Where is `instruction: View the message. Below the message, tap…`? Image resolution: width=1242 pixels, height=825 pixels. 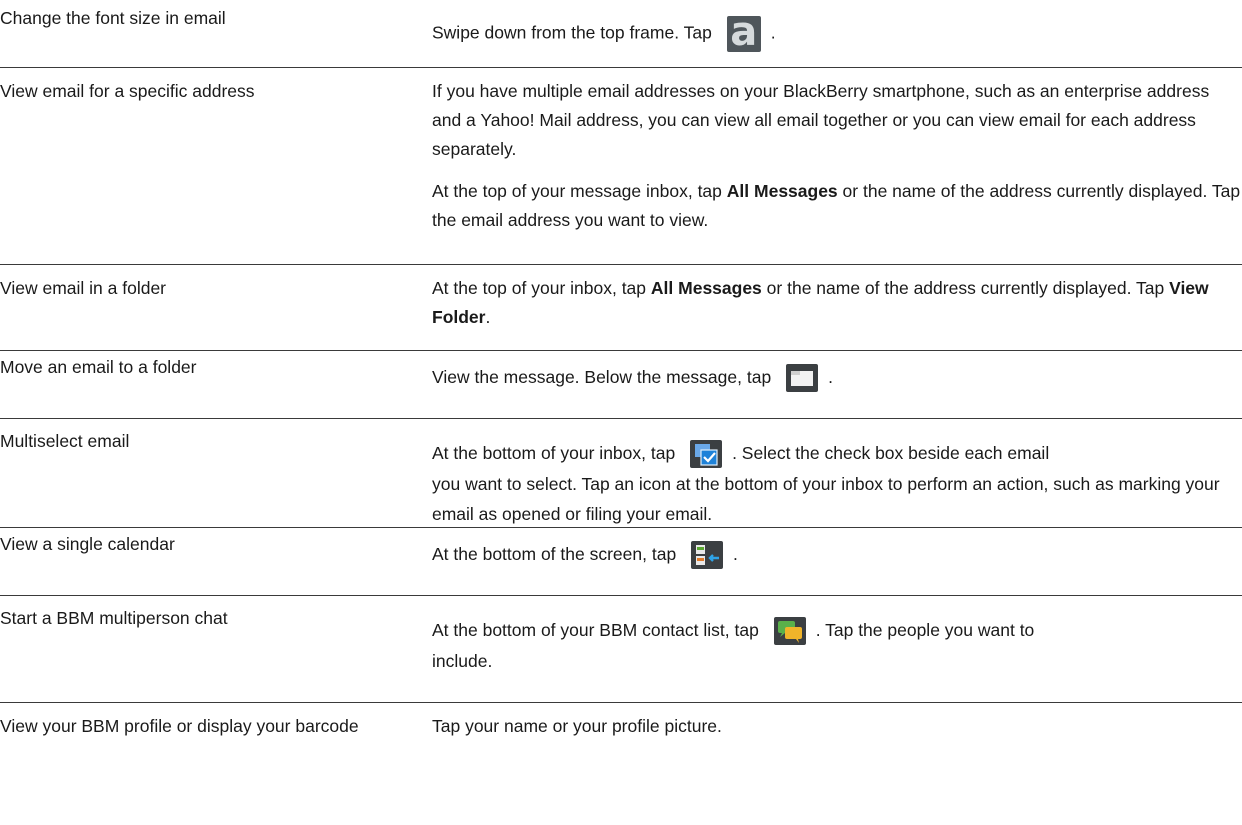
instruction: View the message. Below the message, tap… is located at coordinates (837, 378).